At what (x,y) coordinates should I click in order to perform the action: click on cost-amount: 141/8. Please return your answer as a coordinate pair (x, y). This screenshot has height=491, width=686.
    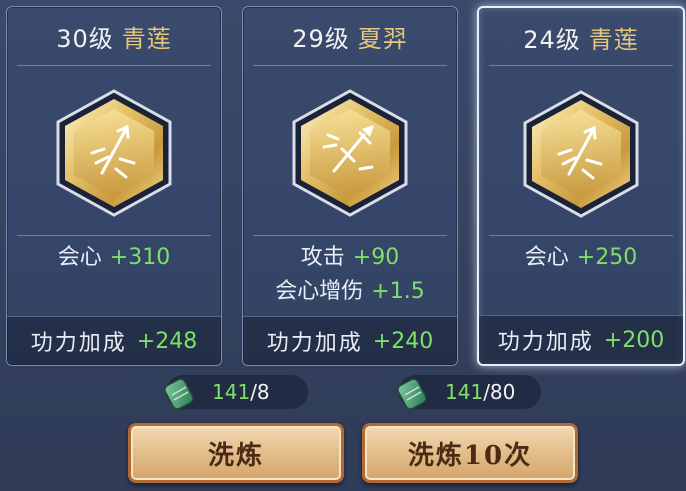
    Looking at the image, I should click on (241, 392).